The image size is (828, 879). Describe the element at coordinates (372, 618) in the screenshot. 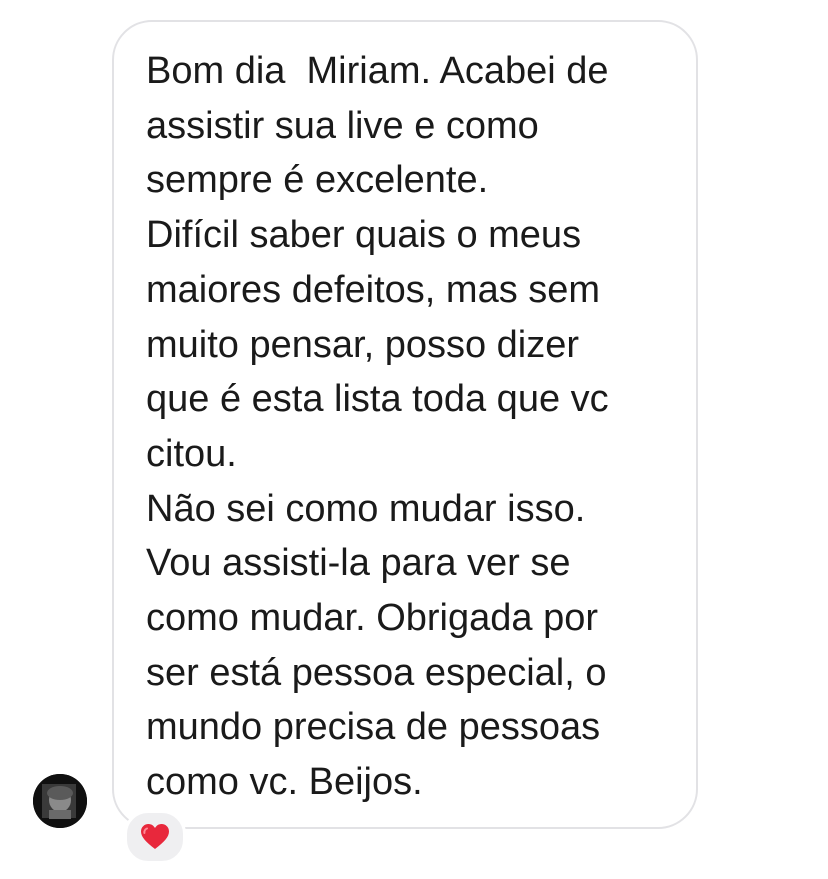

I see `message-line: como mudar. Obrigada por` at that location.